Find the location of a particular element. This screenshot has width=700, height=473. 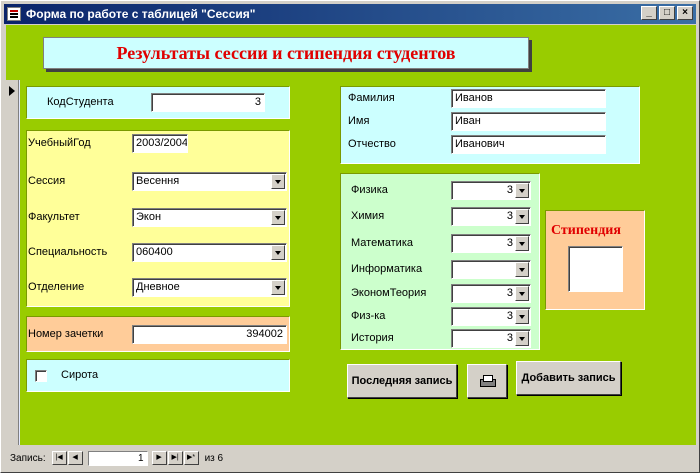

record-book-panel: Номер зачетки 394002 is located at coordinates (158, 334).